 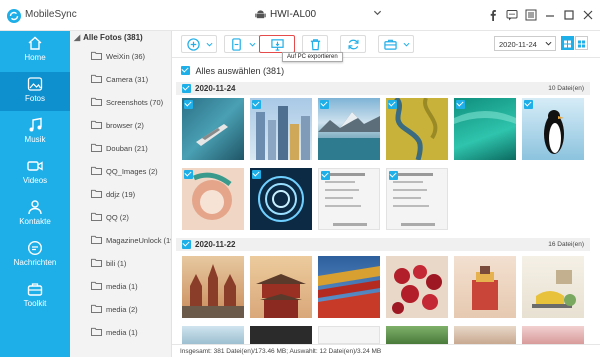 What do you see at coordinates (531, 14) in the screenshot?
I see `menu-icon` at bounding box center [531, 14].